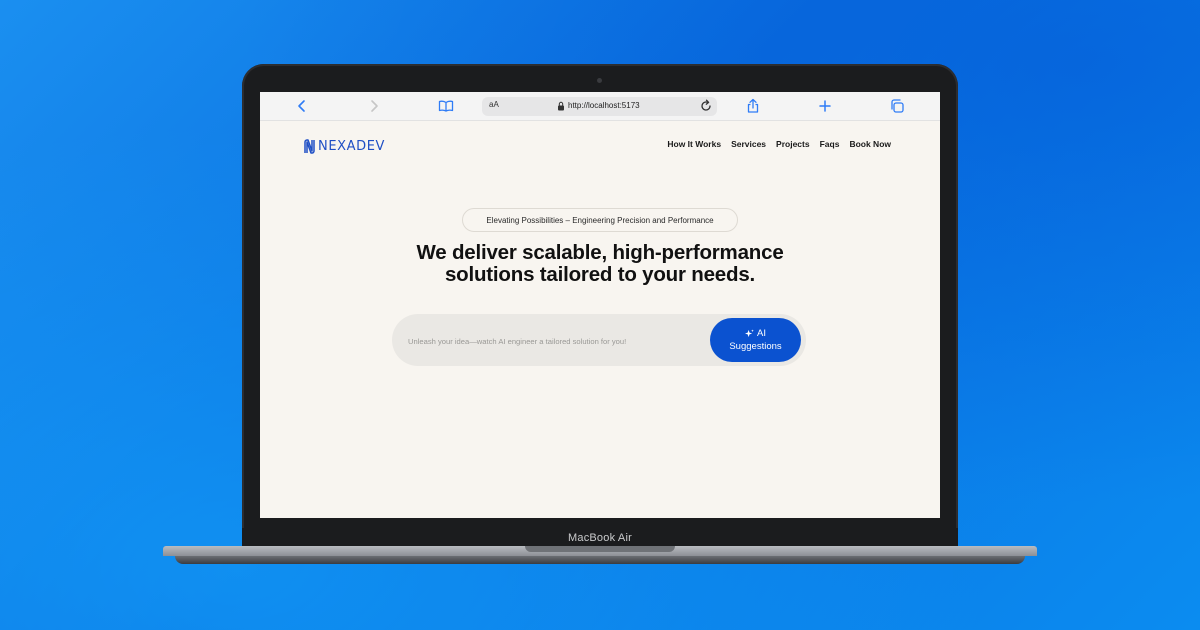 The height and width of the screenshot is (630, 1200). What do you see at coordinates (897, 106) in the screenshot?
I see `tabs-icon` at bounding box center [897, 106].